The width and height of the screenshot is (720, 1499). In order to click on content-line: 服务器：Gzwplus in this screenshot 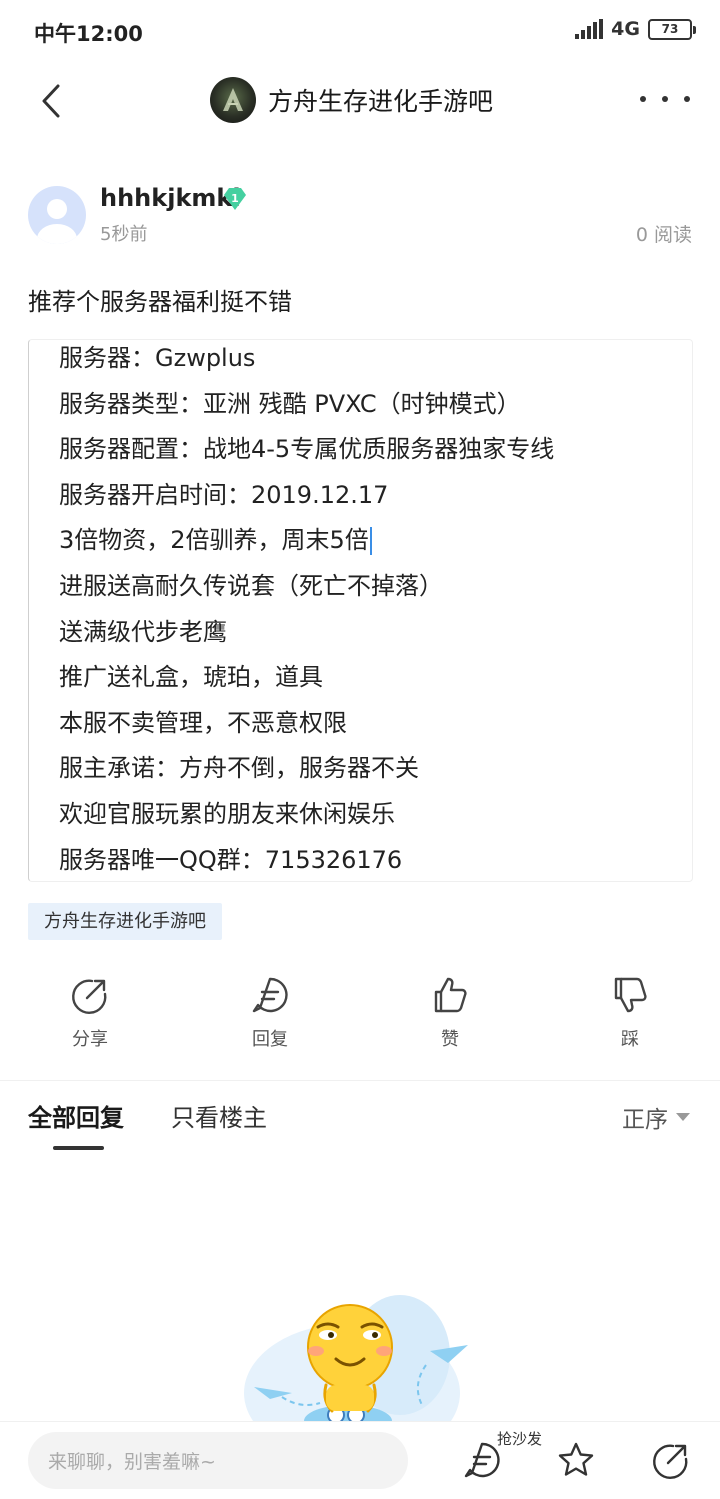, I will do `click(157, 358)`.